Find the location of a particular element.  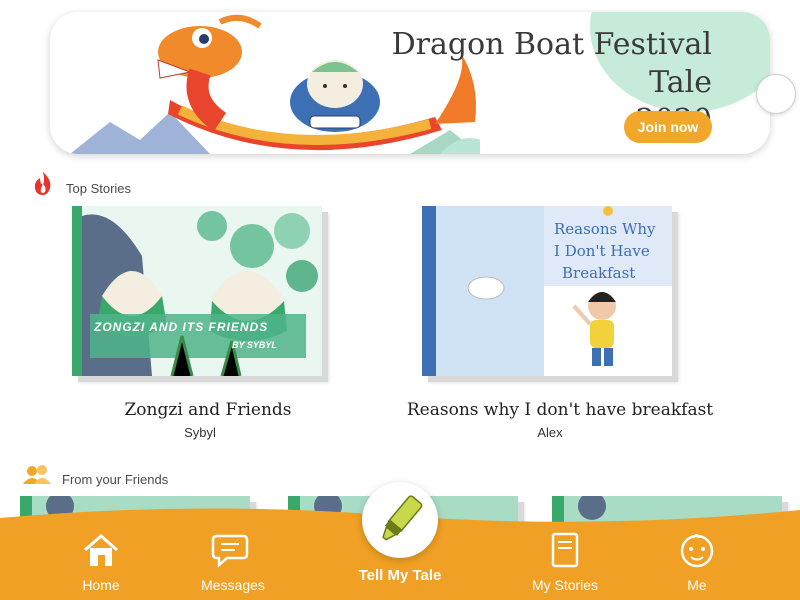

story-title: Reasons why I don't have breakfast is located at coordinates (560, 410).